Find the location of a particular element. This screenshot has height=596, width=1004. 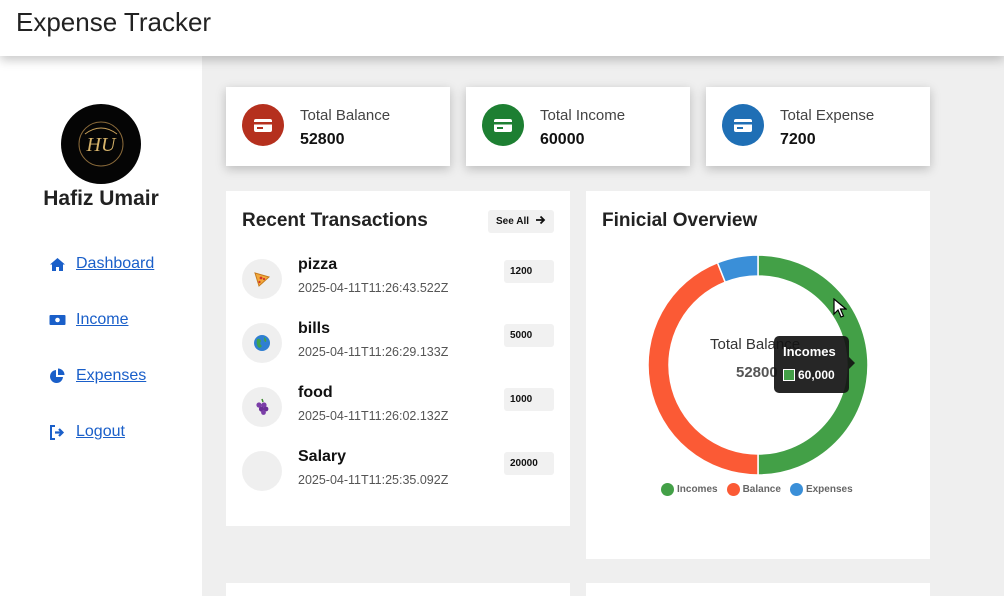

stat-label: Total Expense is located at coordinates (827, 115).